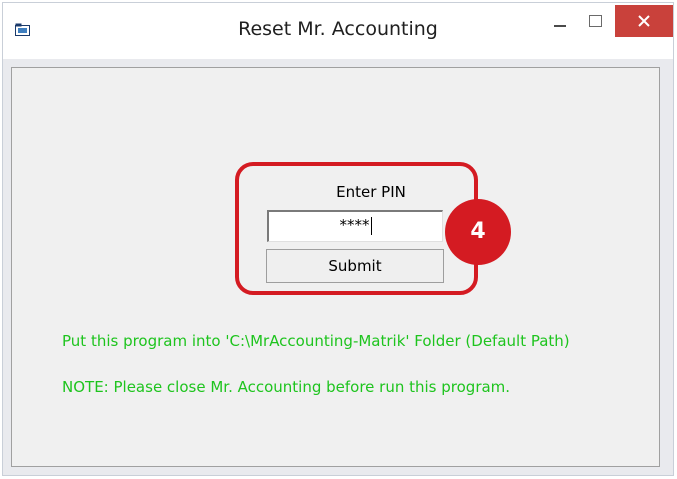 The height and width of the screenshot is (479, 677). Describe the element at coordinates (356, 228) in the screenshot. I see `step-highlight-frame` at that location.